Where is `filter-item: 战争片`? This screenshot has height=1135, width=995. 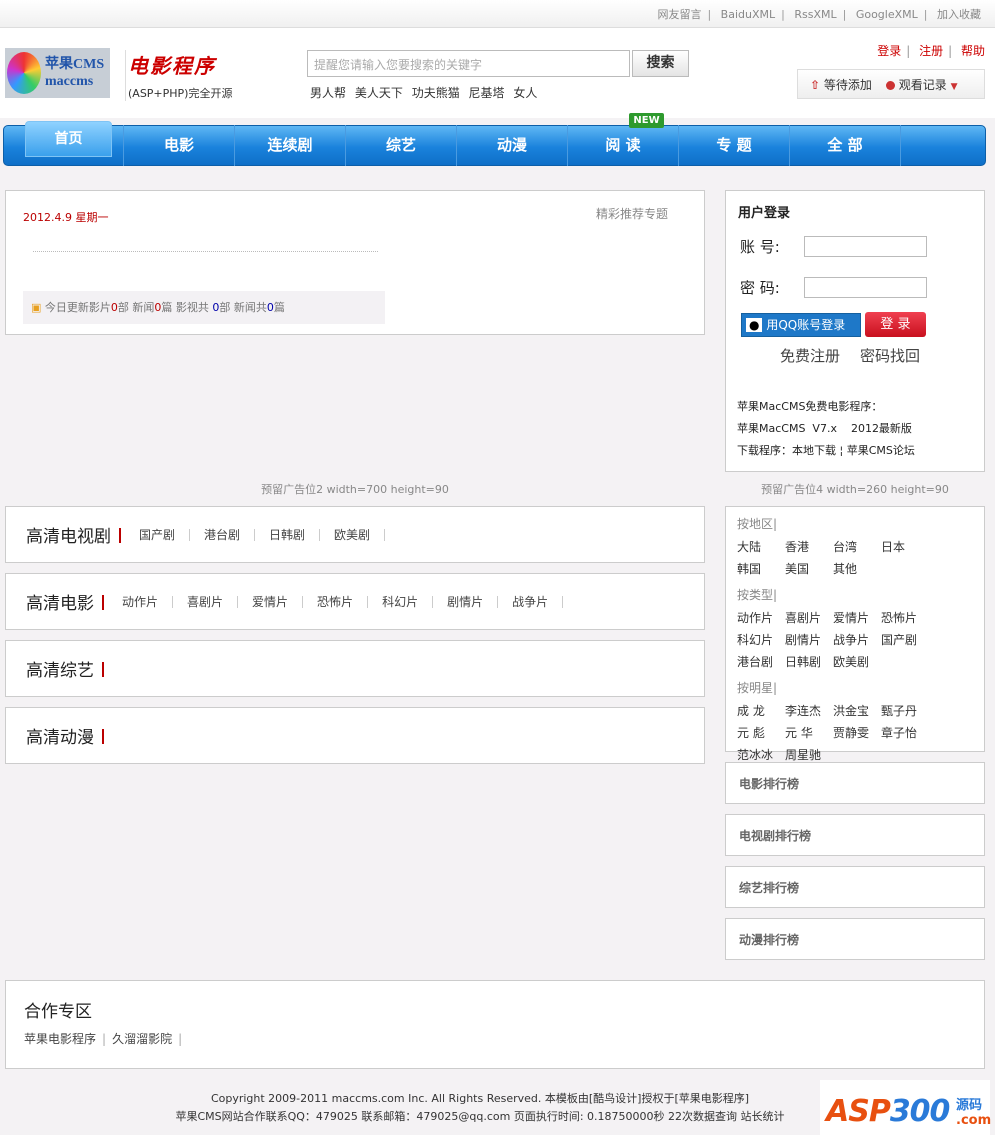 filter-item: 战争片 is located at coordinates (857, 640).